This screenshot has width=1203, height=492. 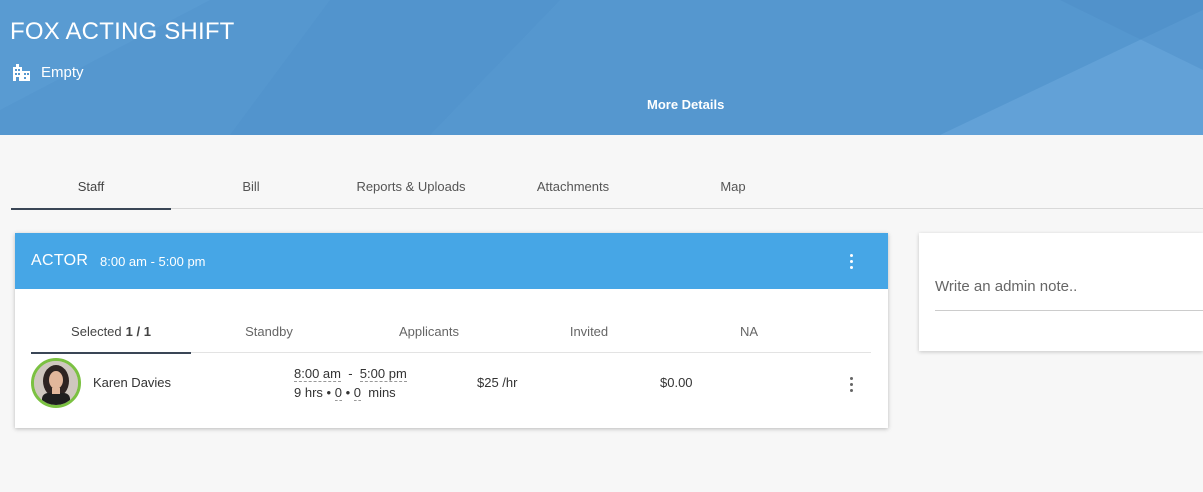 I want to click on more-details-link: More Details, so click(x=685, y=104).